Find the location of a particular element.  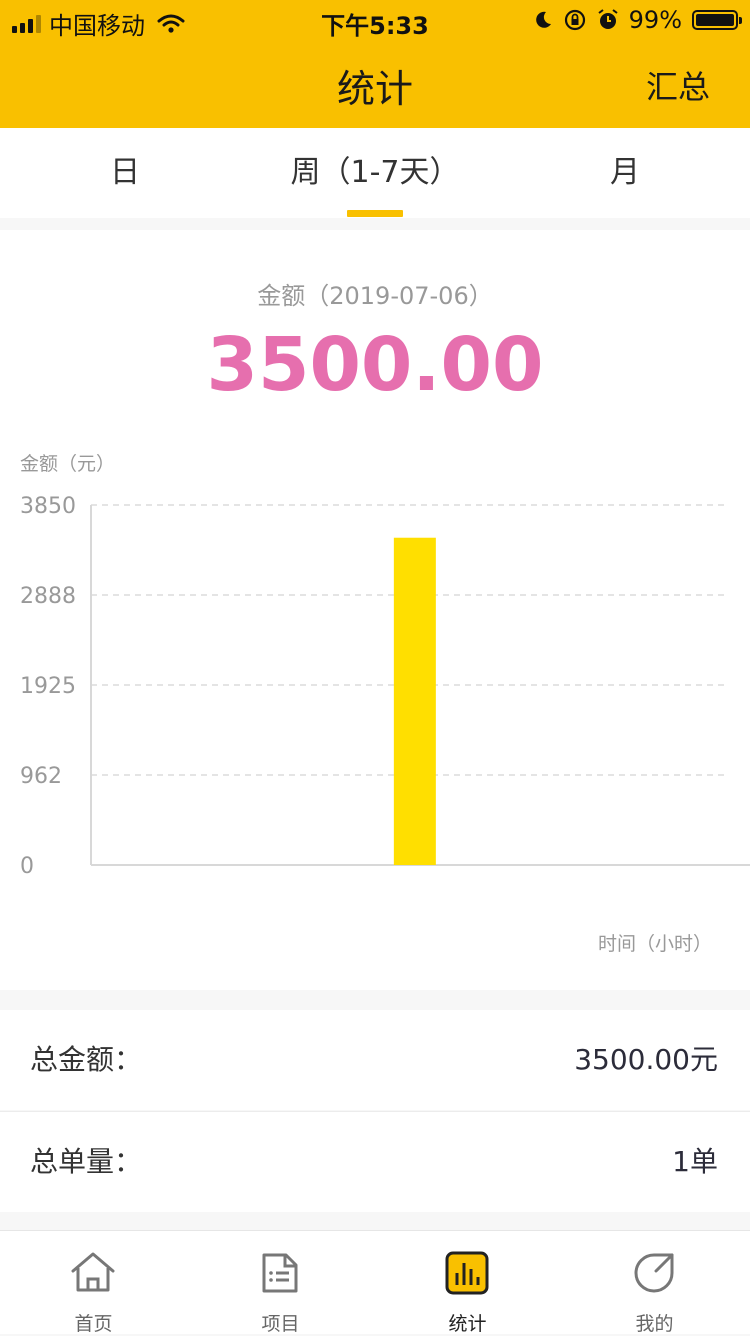

moon-icon is located at coordinates (543, 19).